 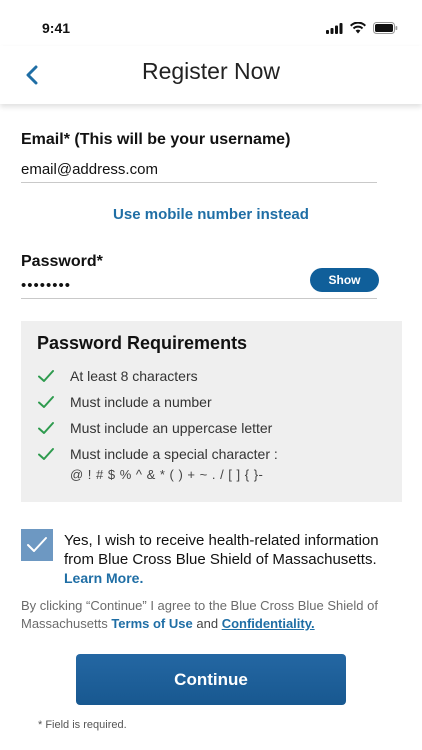 I want to click on requirement-item: Must include a number, so click(x=124, y=402).